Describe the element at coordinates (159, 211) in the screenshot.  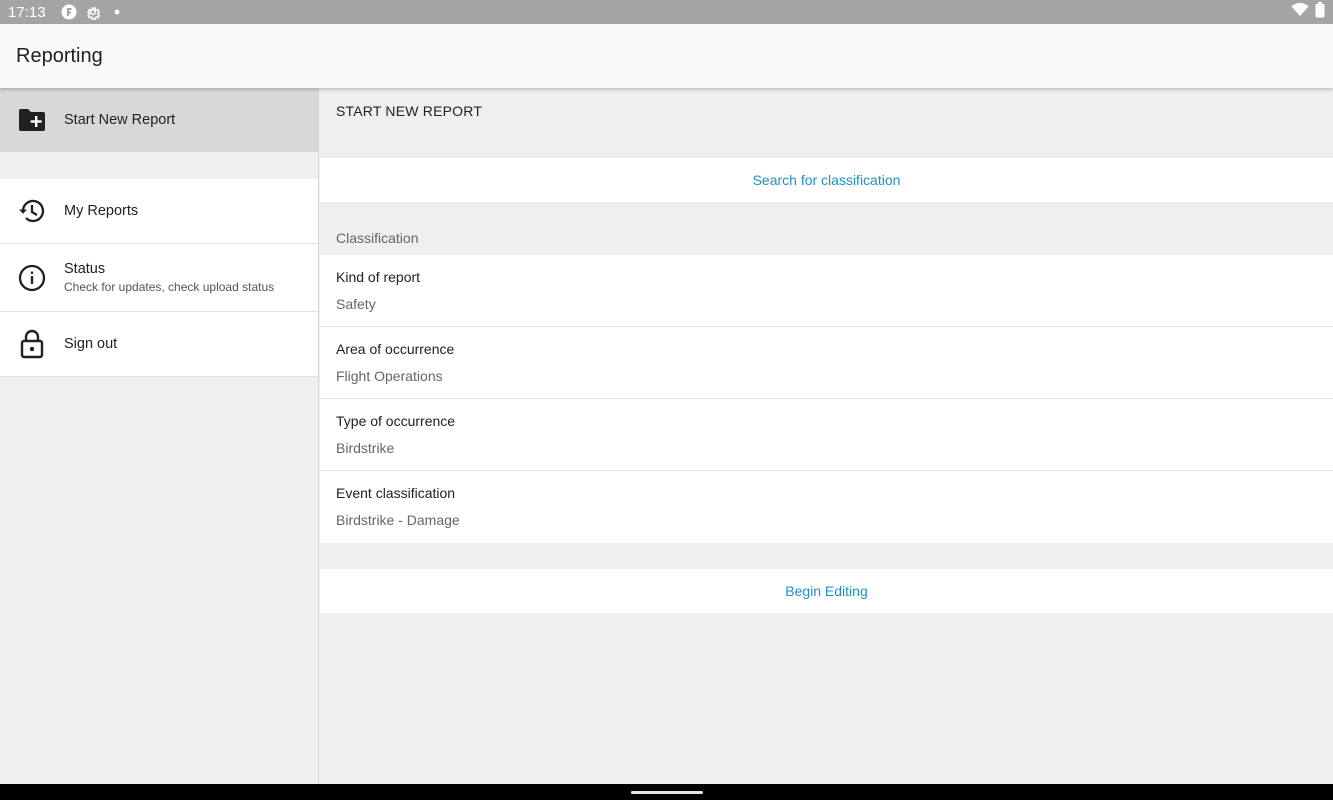
I see `sidebar-item-my-reports: My Reports` at that location.